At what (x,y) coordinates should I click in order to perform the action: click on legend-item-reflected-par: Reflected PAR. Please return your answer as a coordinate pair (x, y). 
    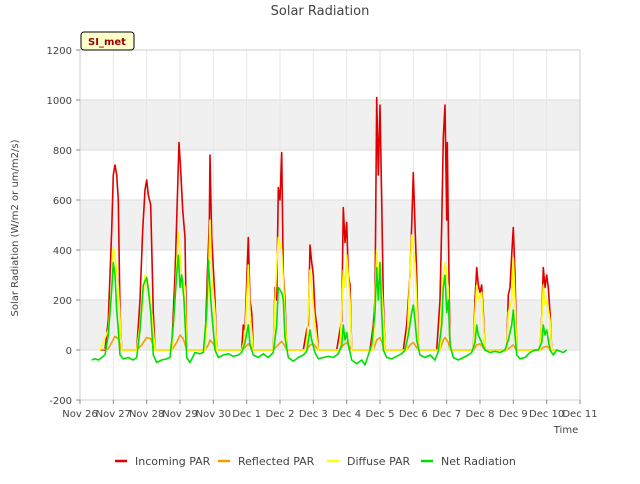
    Looking at the image, I should click on (266, 461).